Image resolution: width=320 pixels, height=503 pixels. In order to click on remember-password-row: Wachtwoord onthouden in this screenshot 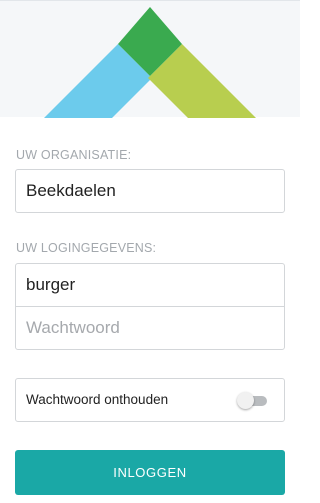, I will do `click(150, 400)`.